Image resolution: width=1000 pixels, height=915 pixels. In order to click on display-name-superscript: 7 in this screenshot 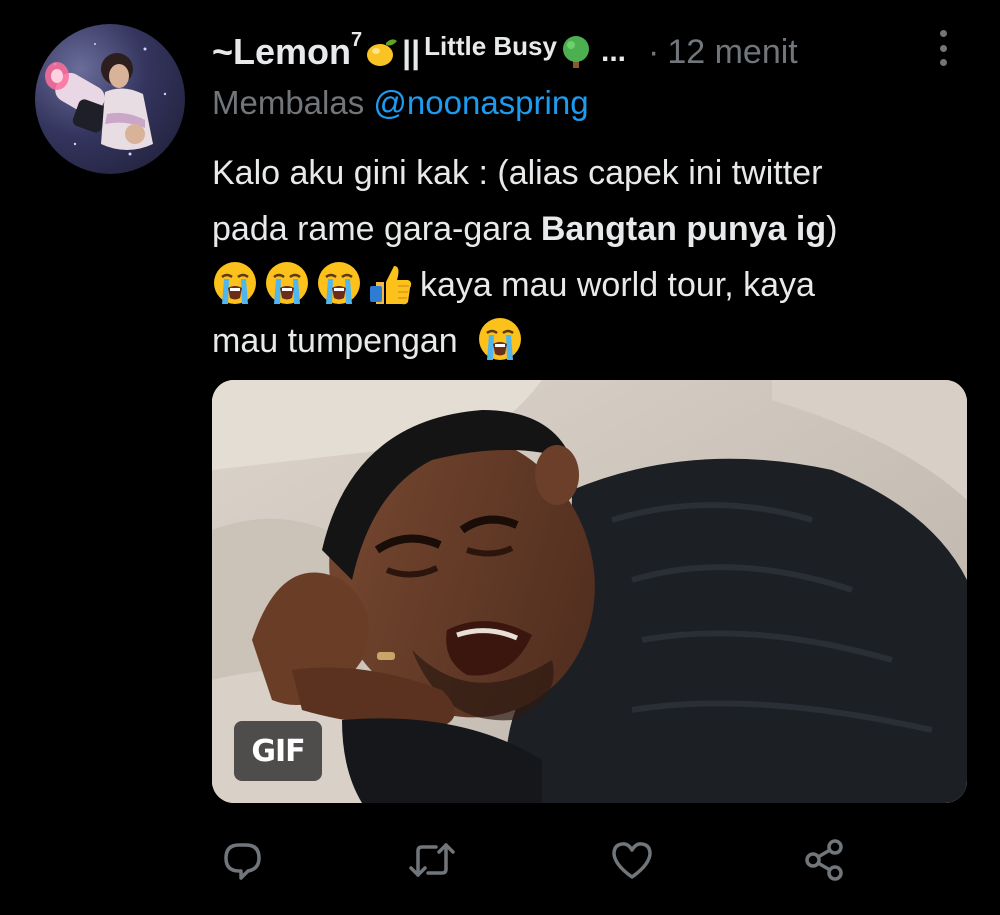, I will do `click(357, 39)`.